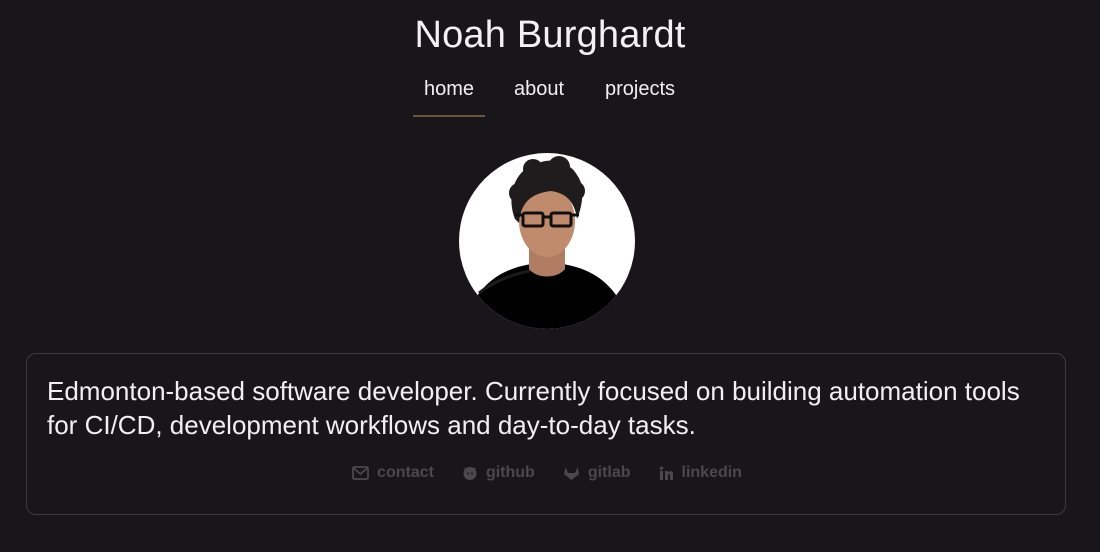  I want to click on site-title: Noah Burghardt, so click(550, 35).